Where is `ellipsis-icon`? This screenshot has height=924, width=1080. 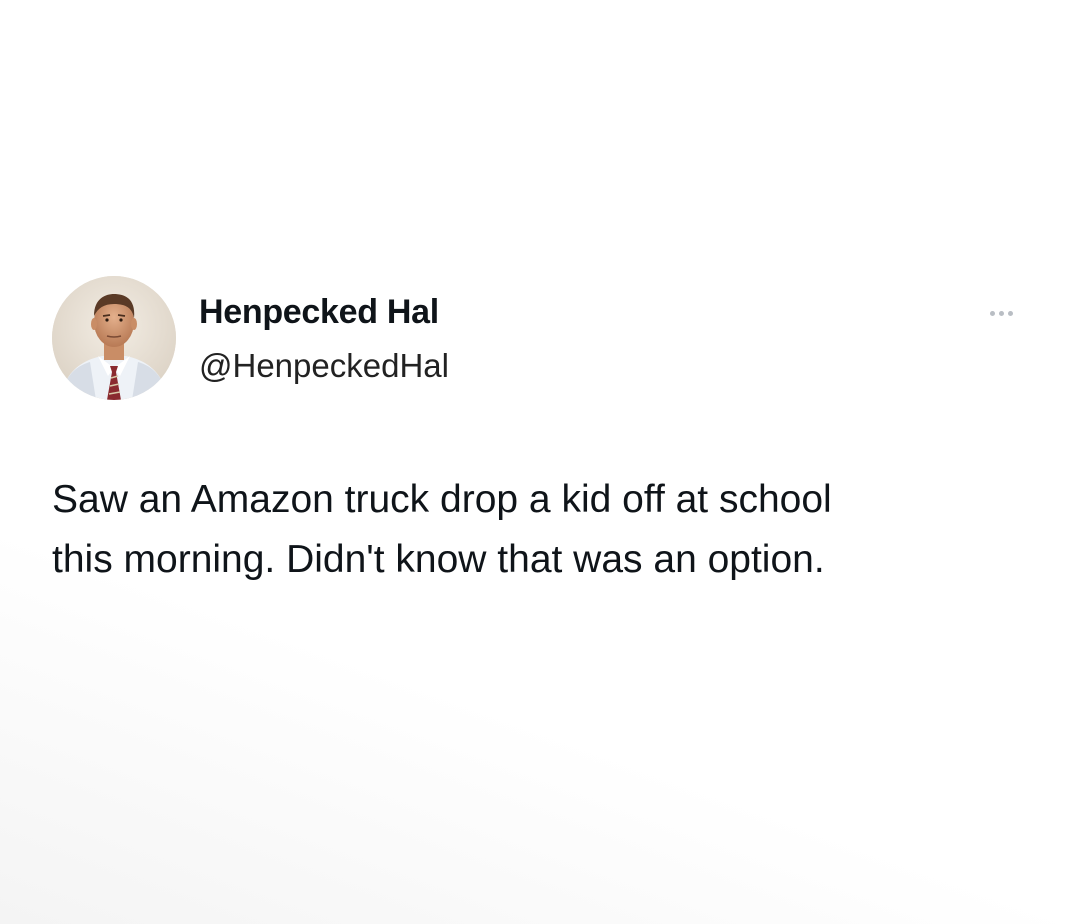
ellipsis-icon is located at coordinates (992, 313).